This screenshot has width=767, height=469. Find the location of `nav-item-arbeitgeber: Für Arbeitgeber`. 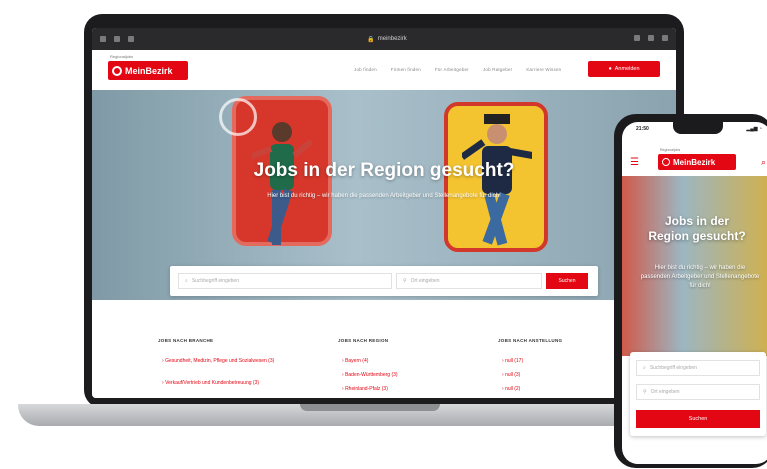

nav-item-arbeitgeber: Für Arbeitgeber is located at coordinates (452, 69).